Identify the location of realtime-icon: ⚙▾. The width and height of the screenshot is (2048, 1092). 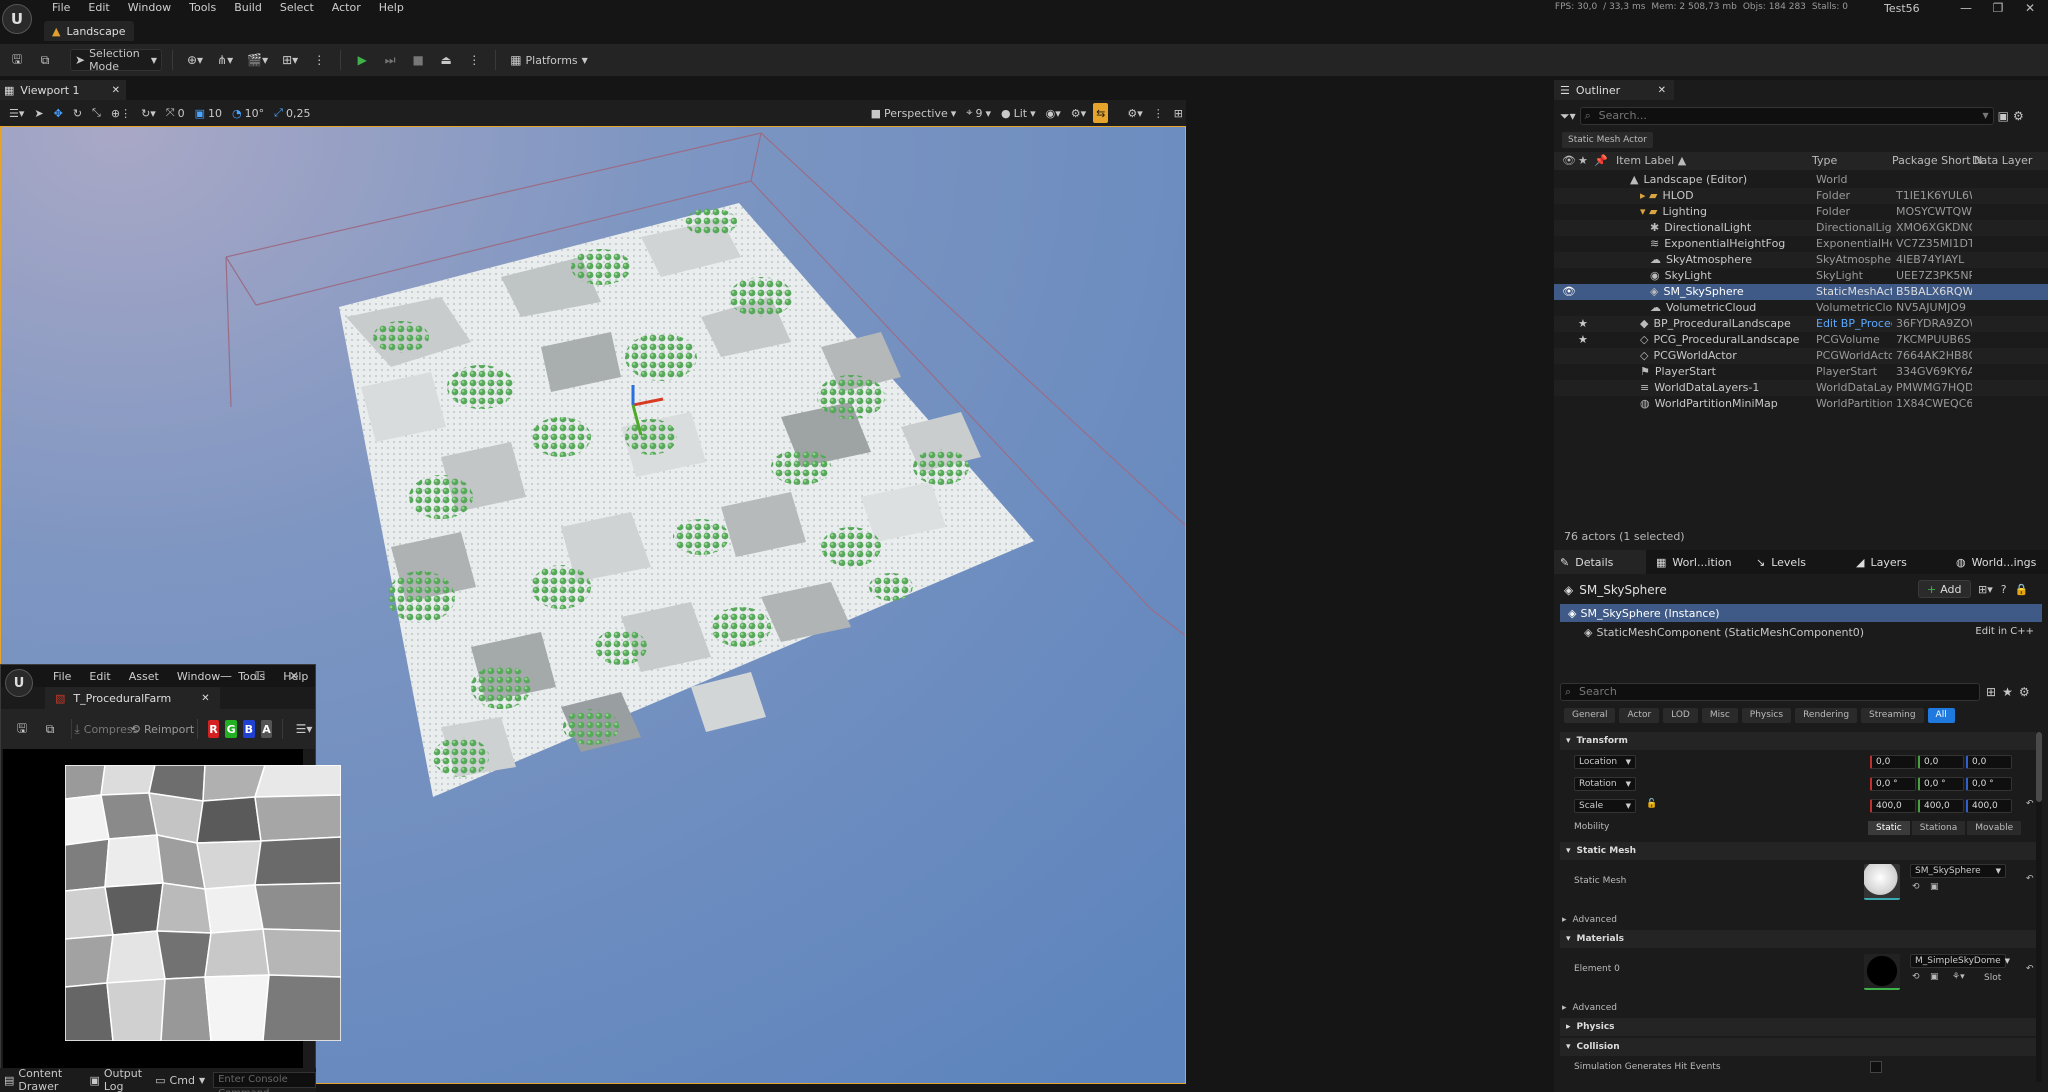
(1078, 113).